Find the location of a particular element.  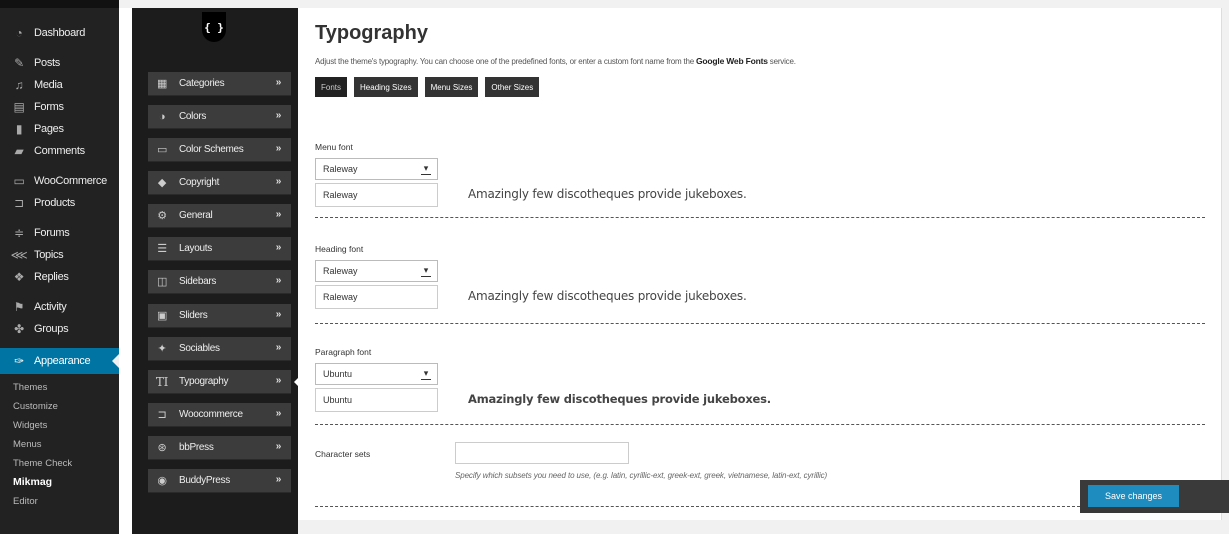

activity-icon: ⚑ is located at coordinates (19, 307).